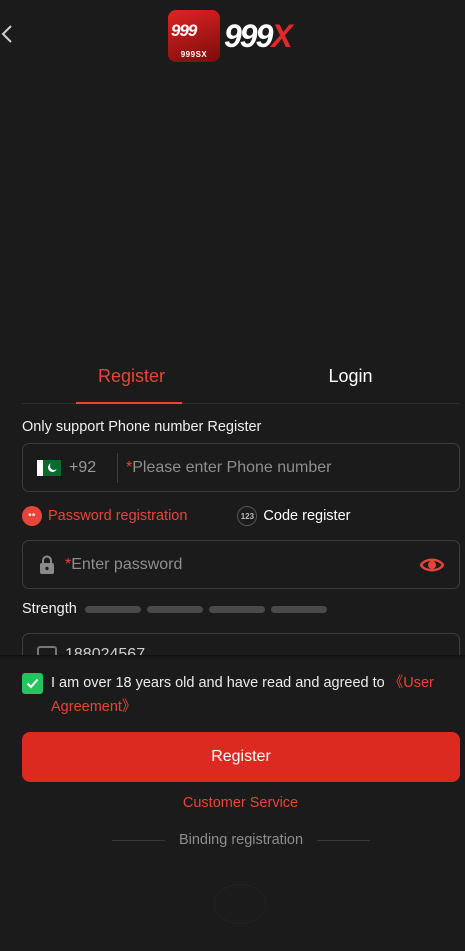 The width and height of the screenshot is (465, 951). Describe the element at coordinates (194, 54) in the screenshot. I see `logo-badge-bottom: 999SX` at that location.